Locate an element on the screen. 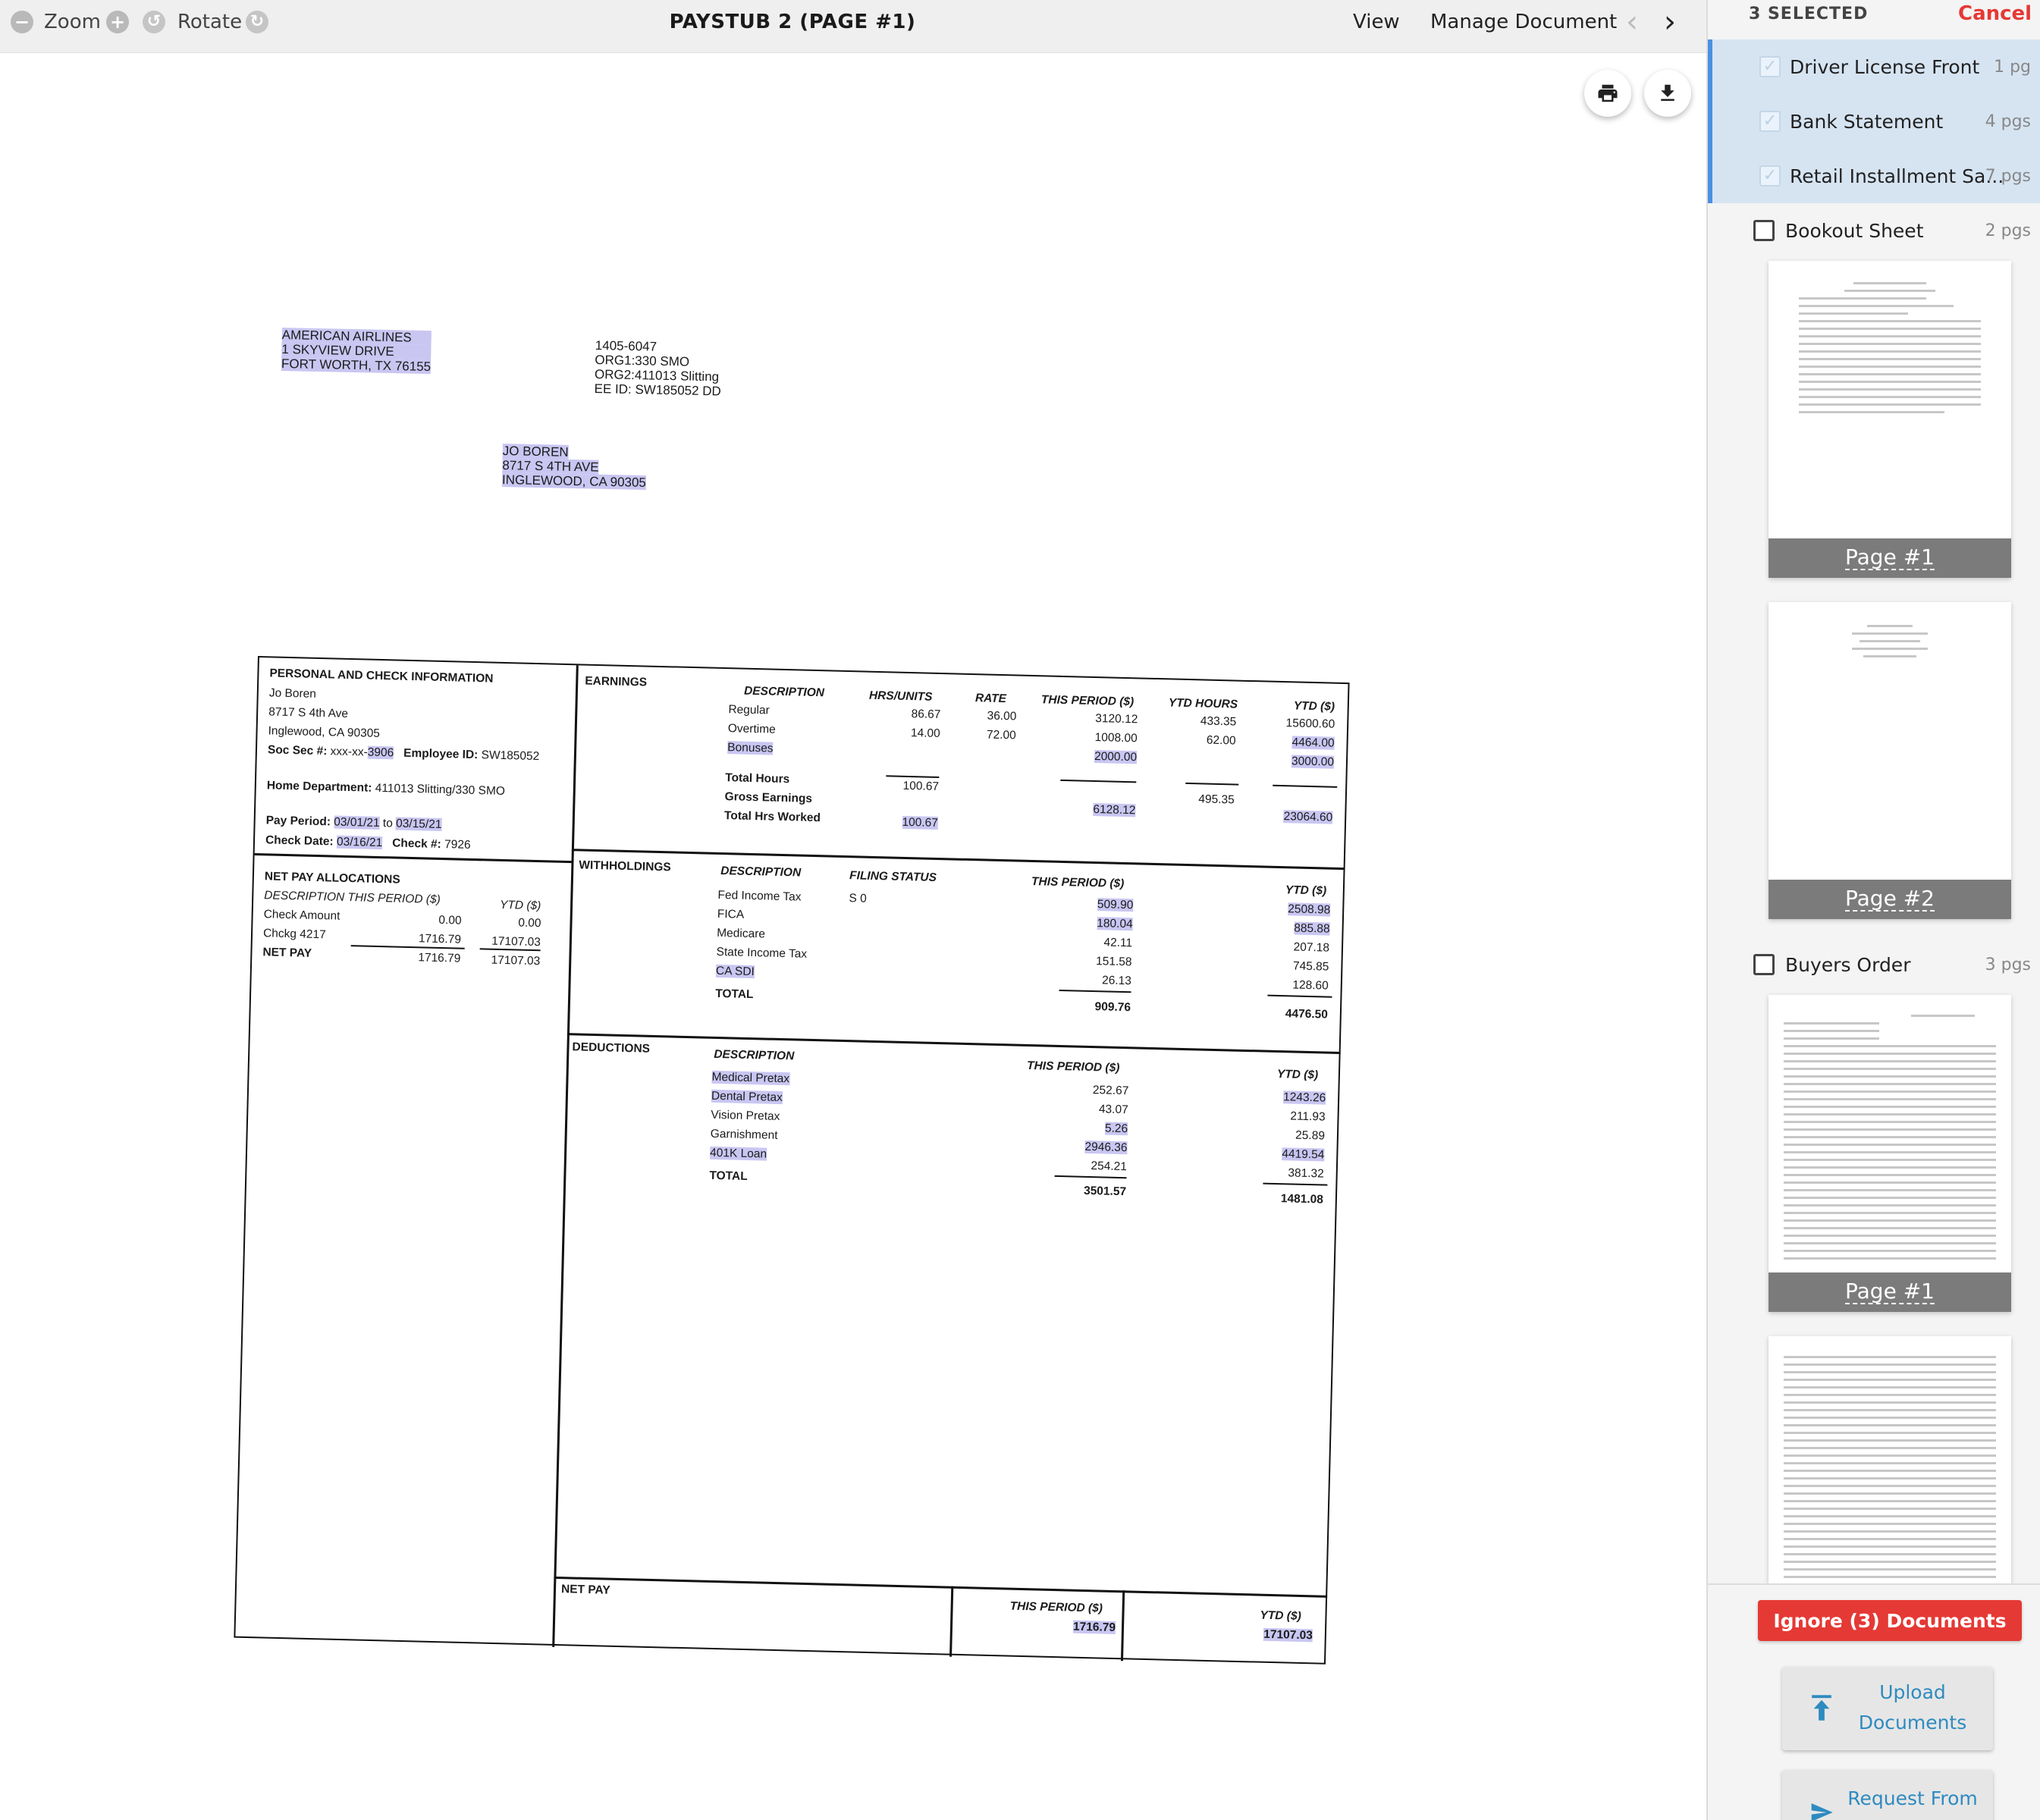  earnings-row-period: 3120.12 is located at coordinates (1116, 719).